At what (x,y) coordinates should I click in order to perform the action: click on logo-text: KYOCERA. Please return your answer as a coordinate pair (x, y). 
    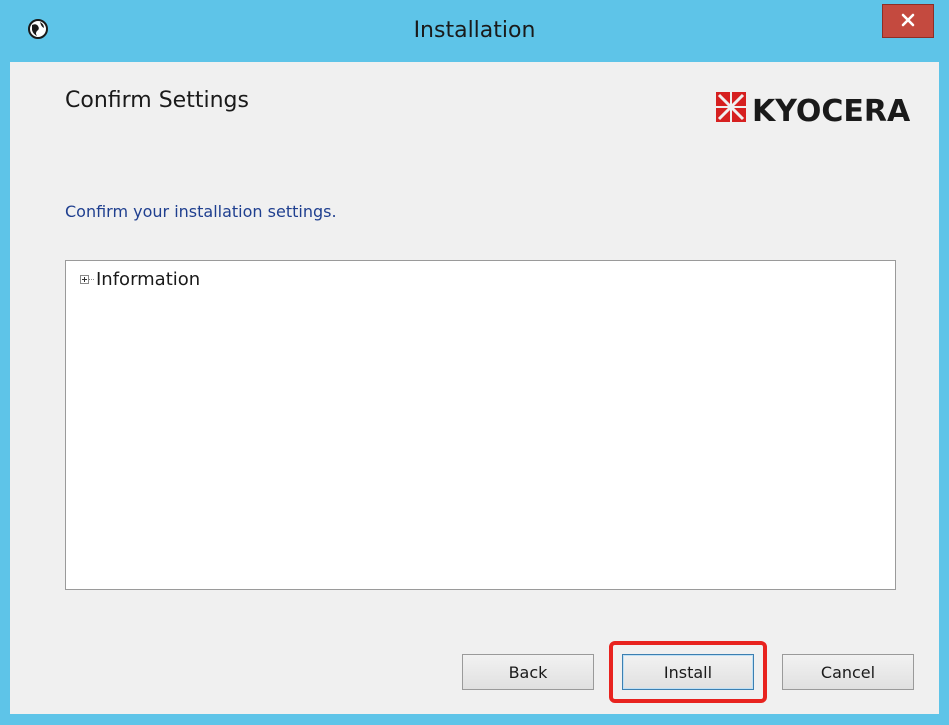
    Looking at the image, I should click on (831, 111).